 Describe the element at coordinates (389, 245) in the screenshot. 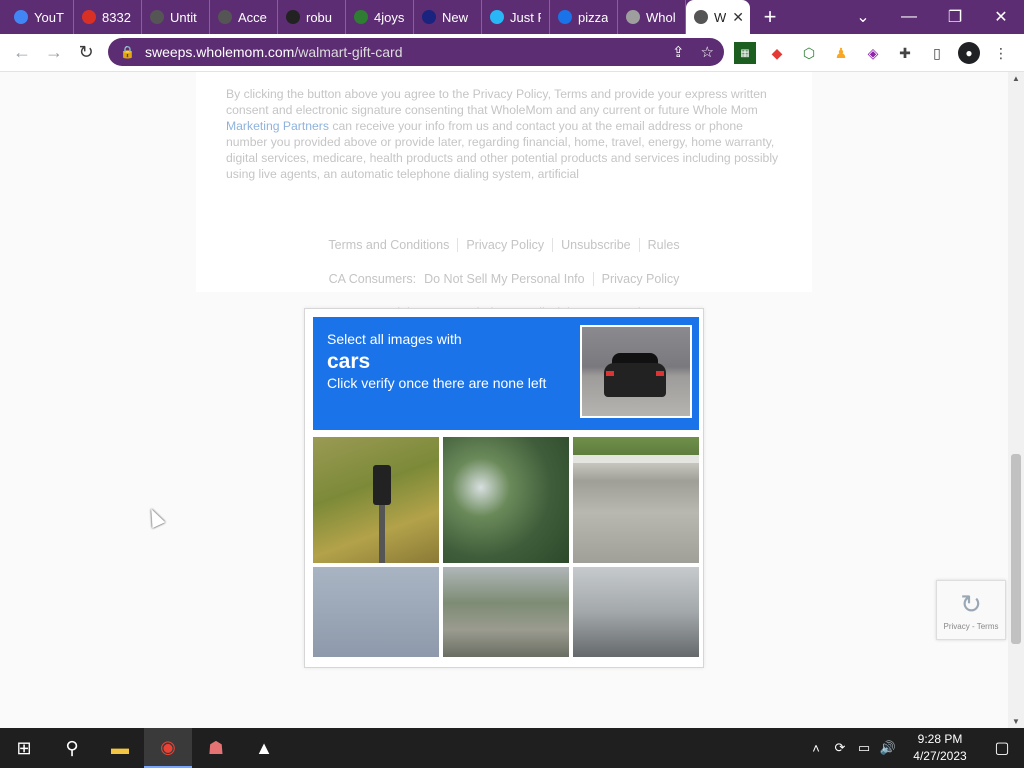

I see `terms-link: Terms and Conditions` at that location.